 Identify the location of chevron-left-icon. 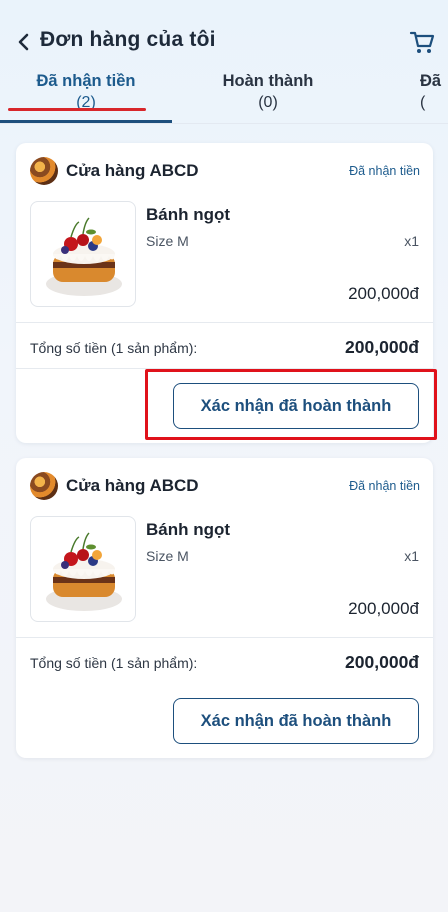
(23, 42).